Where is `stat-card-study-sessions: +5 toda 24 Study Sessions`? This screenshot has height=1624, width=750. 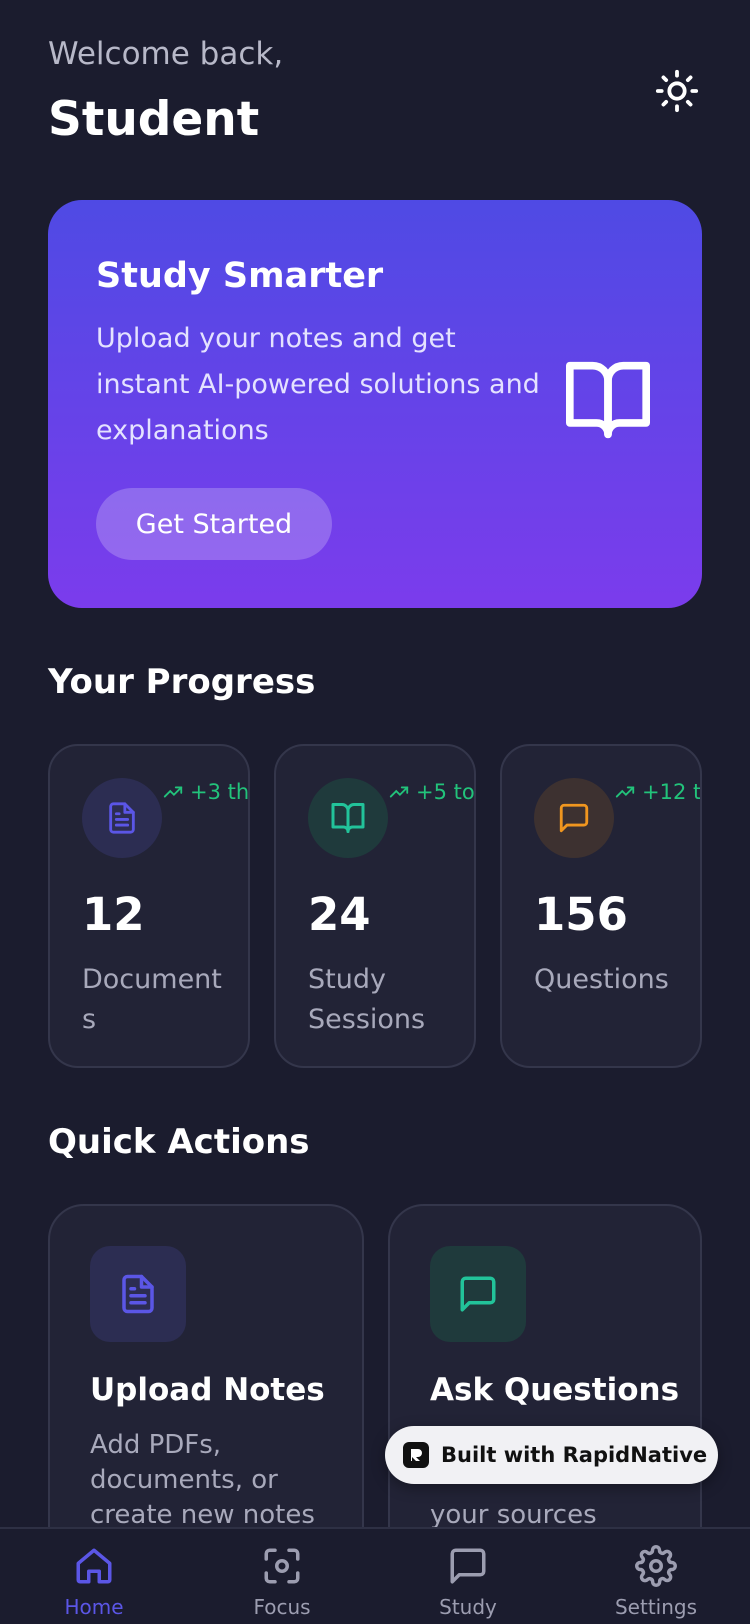
stat-card-study-sessions: +5 toda 24 Study Sessions is located at coordinates (375, 906).